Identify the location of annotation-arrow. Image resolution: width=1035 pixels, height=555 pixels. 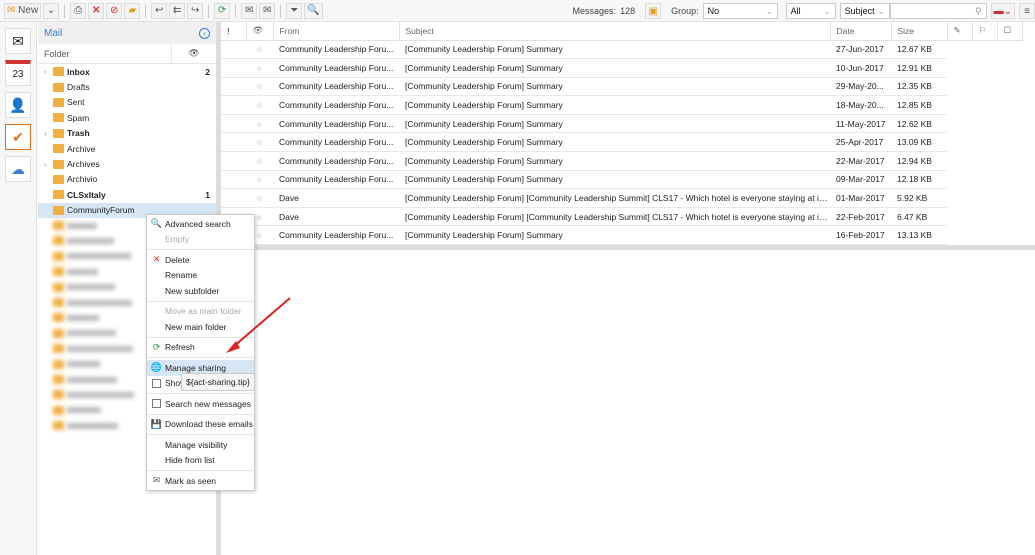
(258, 325).